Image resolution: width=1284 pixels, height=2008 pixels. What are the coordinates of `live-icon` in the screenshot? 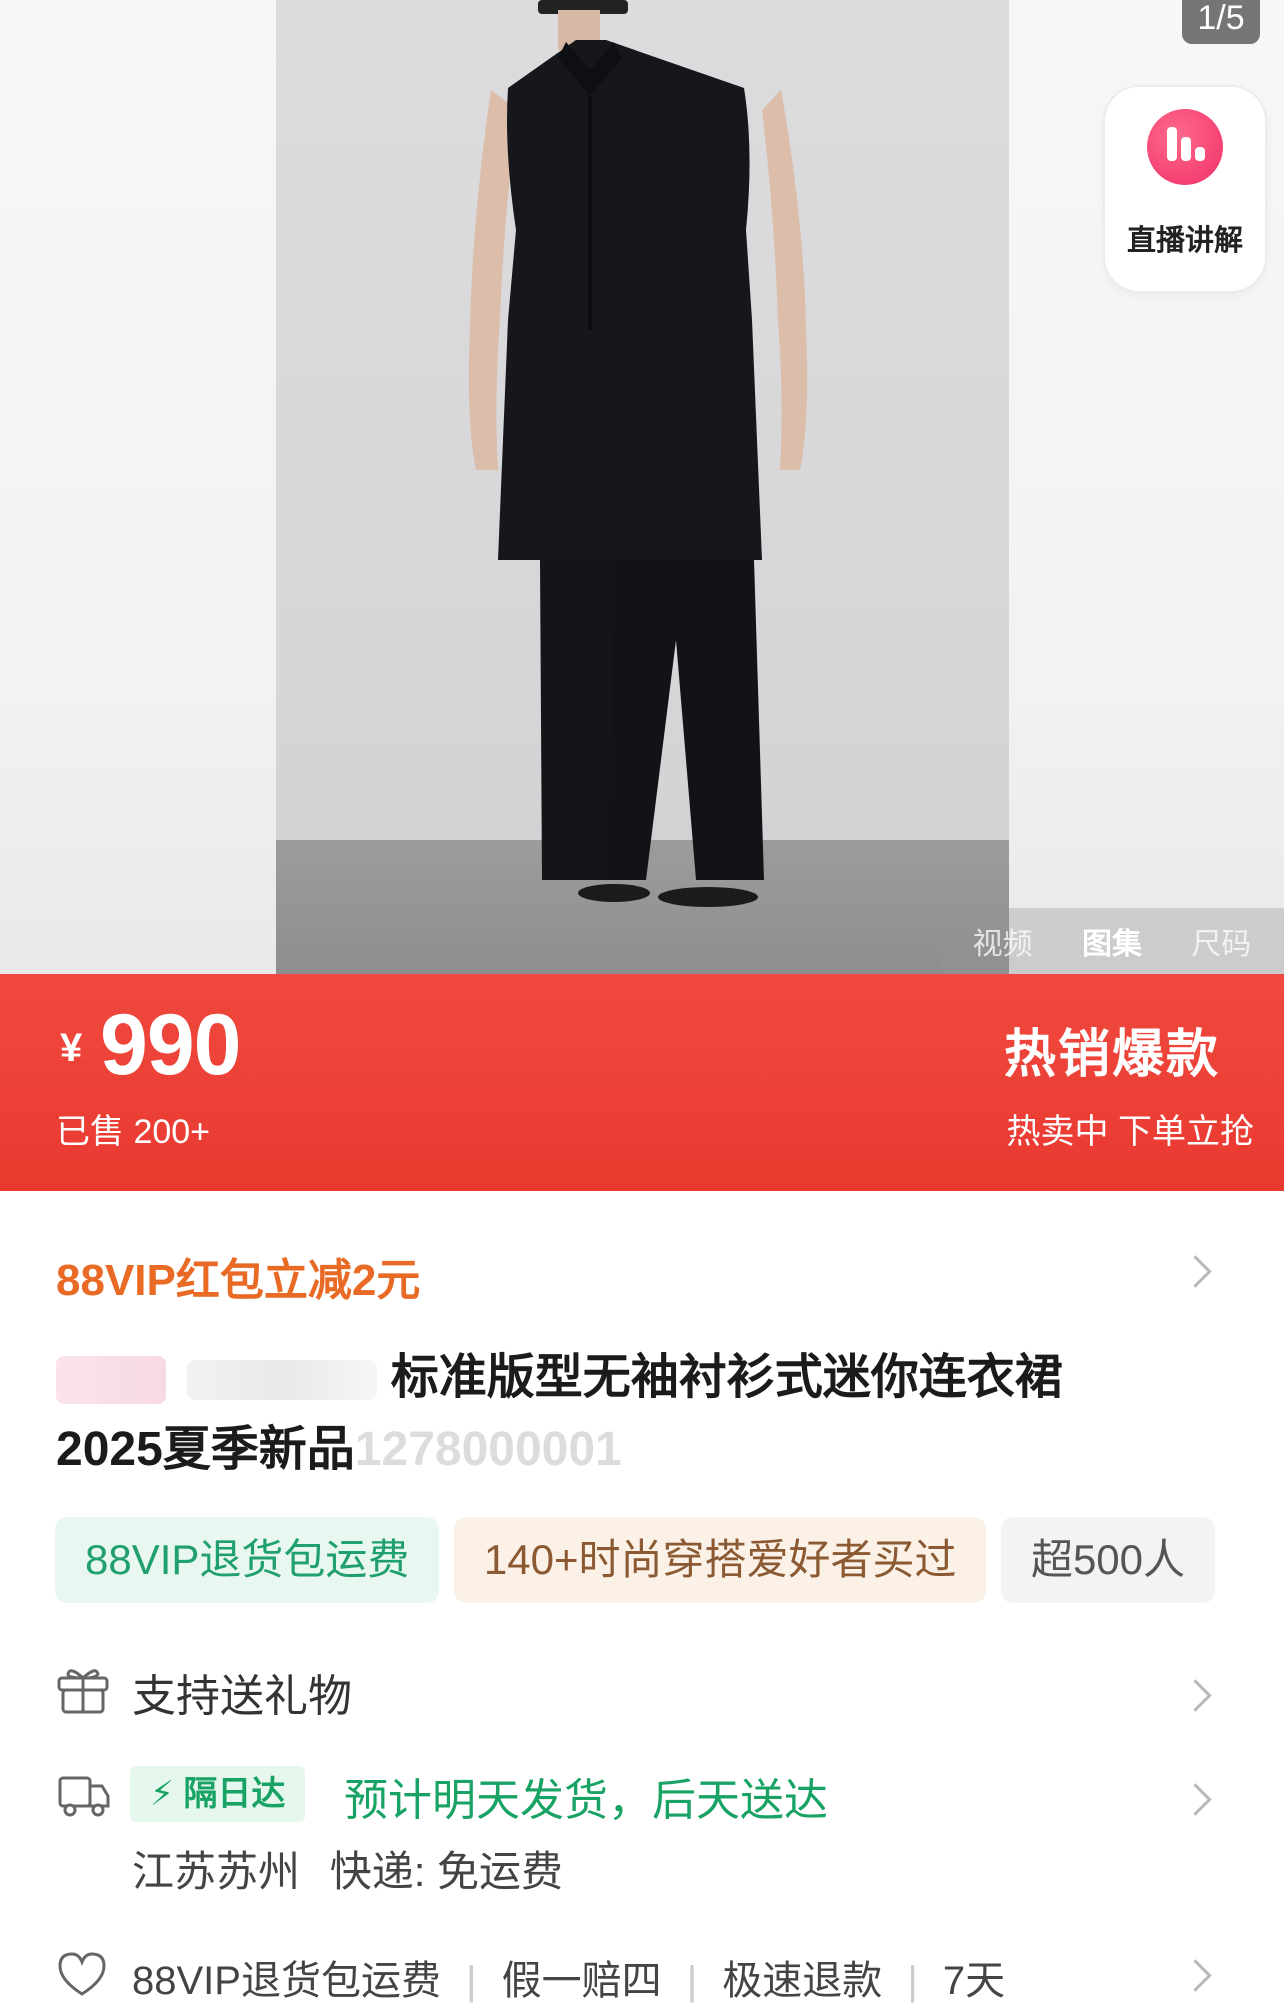 It's located at (1185, 147).